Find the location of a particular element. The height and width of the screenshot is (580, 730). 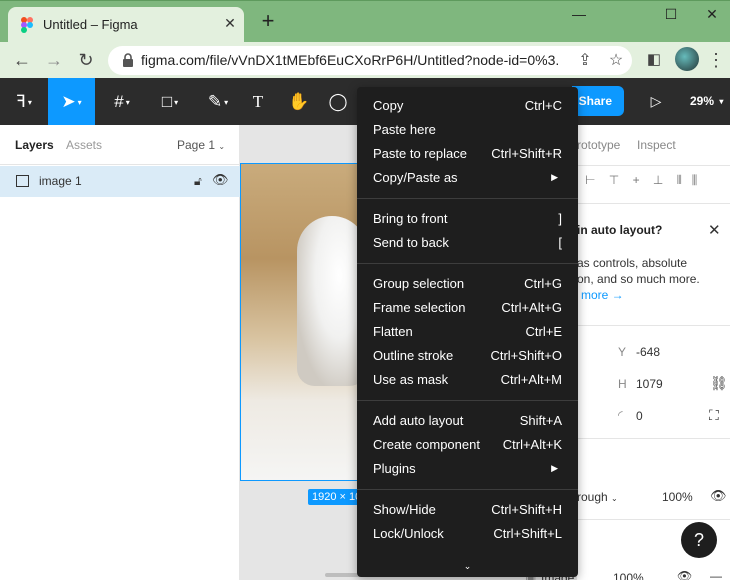

menu-item-label: Plugins is located at coordinates (394, 468).